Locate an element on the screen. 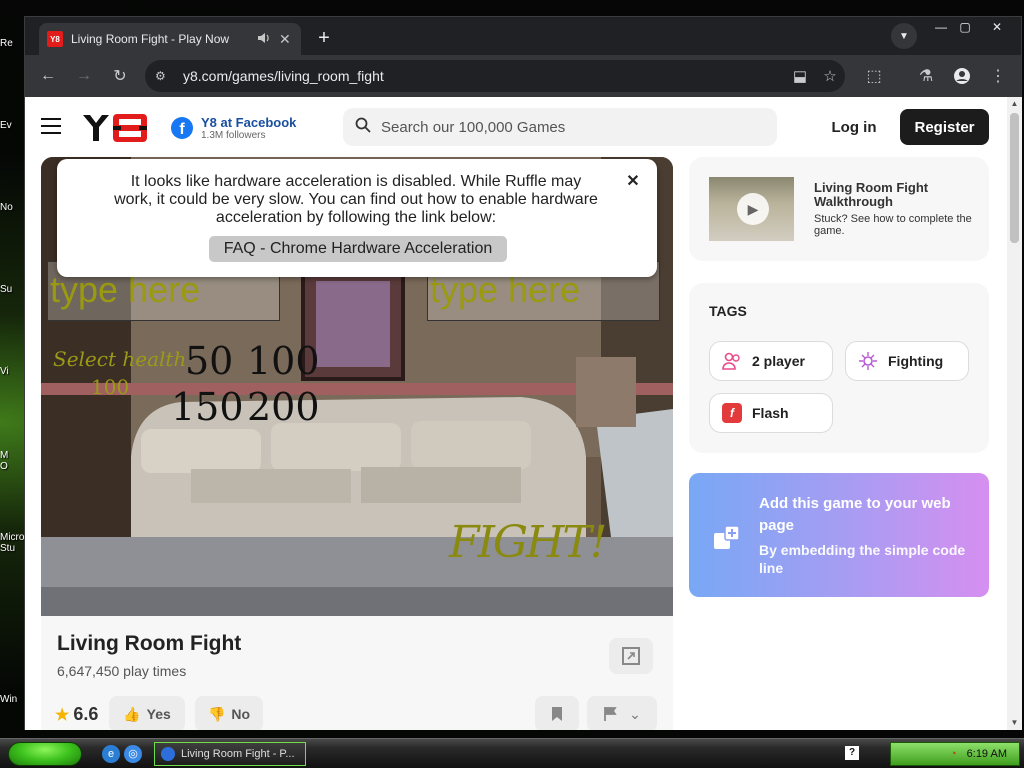 This screenshot has width=1024, height=768. tab-close-icon: ✕ is located at coordinates (286, 39).